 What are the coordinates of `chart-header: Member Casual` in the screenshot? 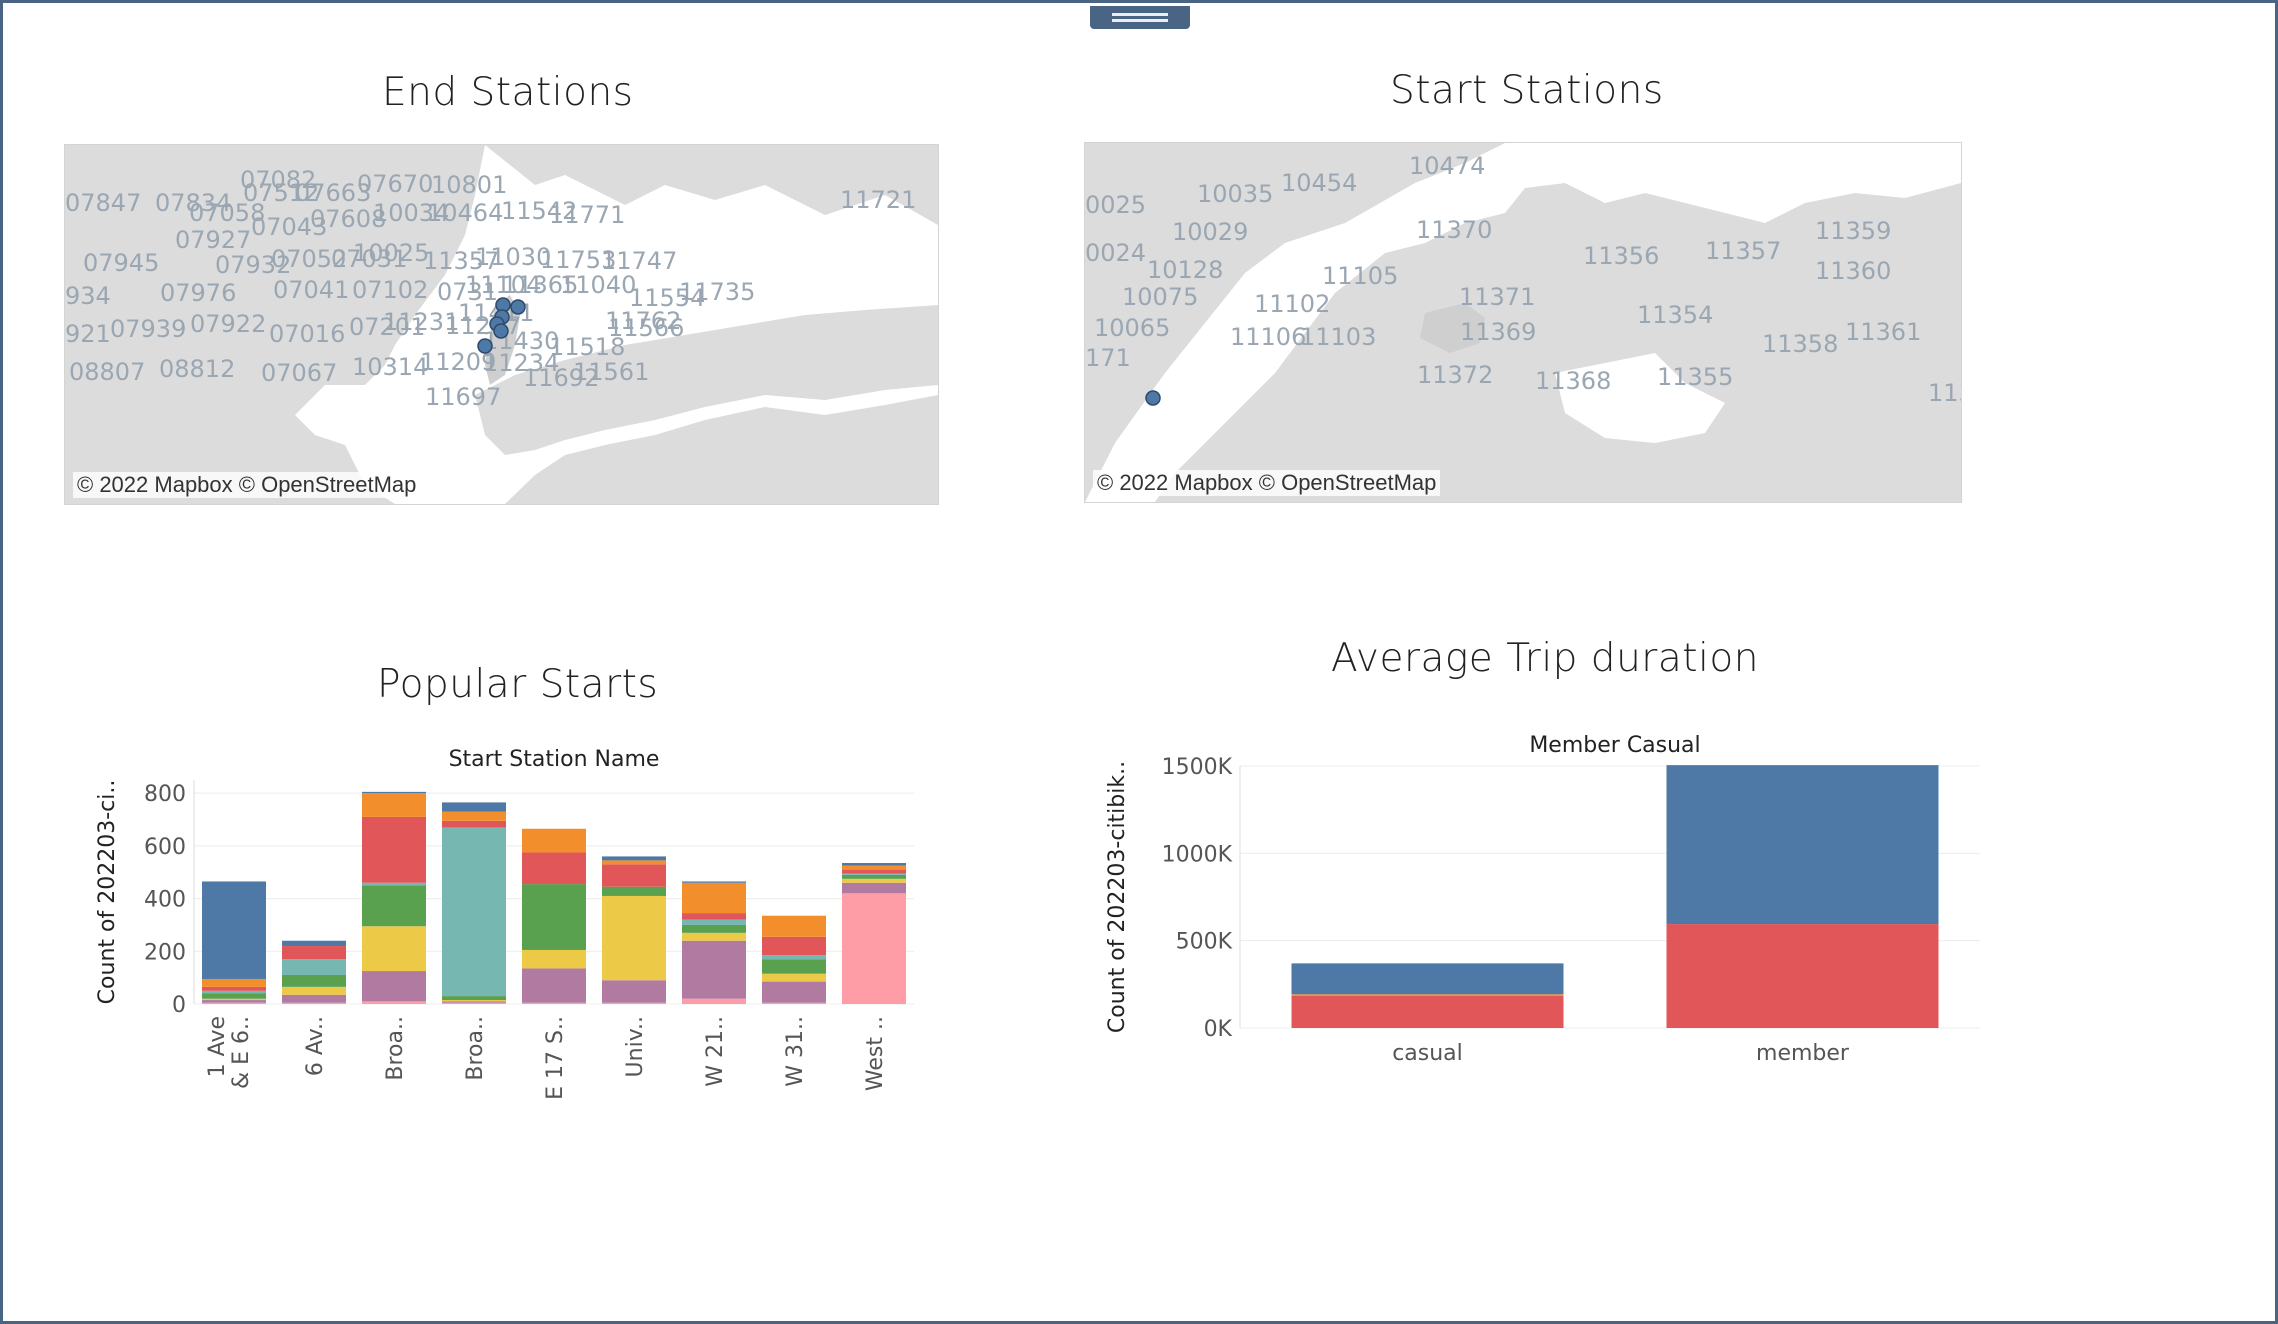 It's located at (1614, 745).